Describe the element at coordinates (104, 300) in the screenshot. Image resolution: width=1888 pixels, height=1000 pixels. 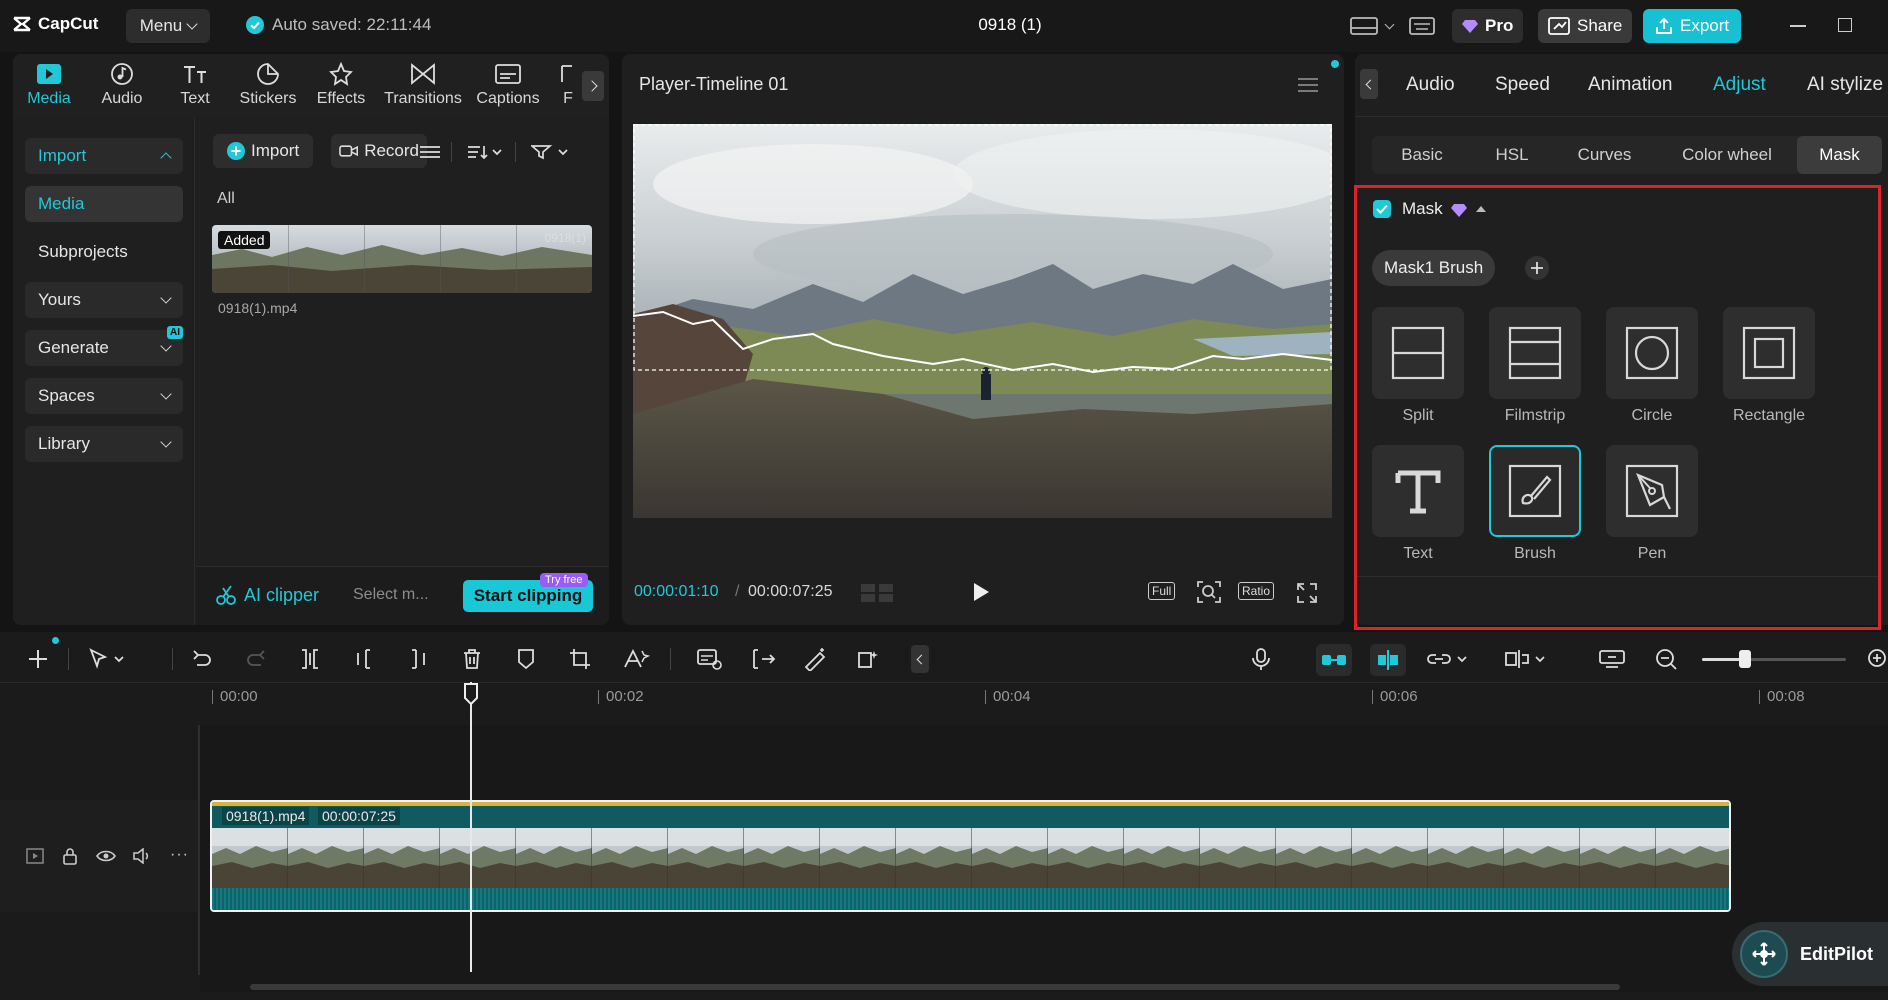
I see `sidebar-item-yours: Yours` at that location.